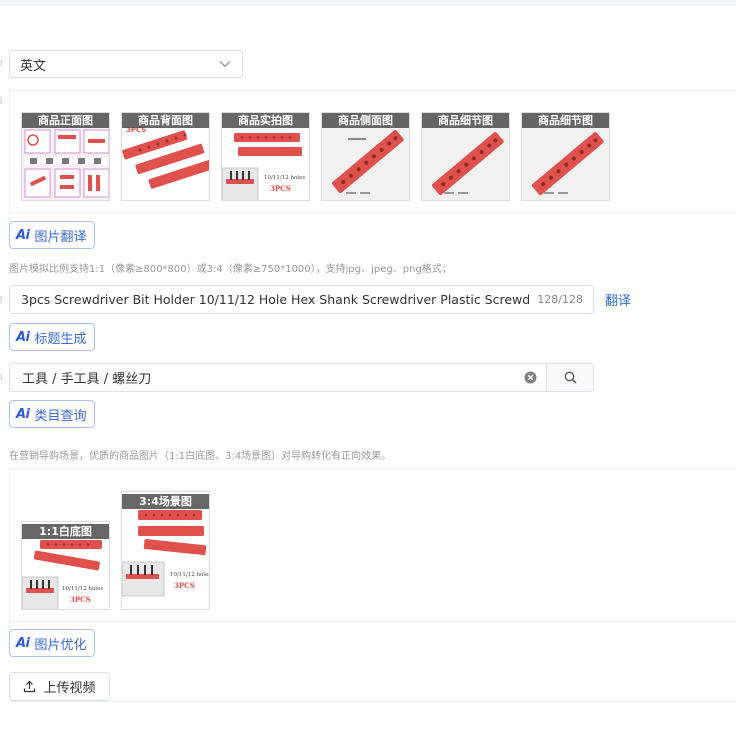  I want to click on gallery-thumb-side: 商品侧面图, so click(365, 156).